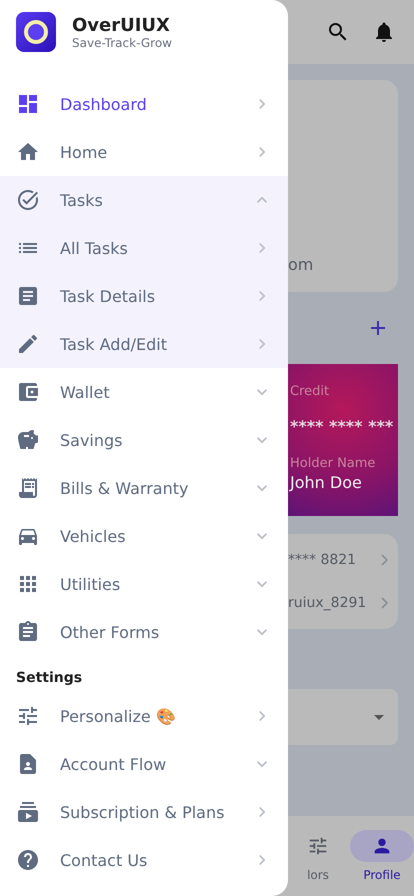  I want to click on holder-label: Holder Name, so click(333, 463).